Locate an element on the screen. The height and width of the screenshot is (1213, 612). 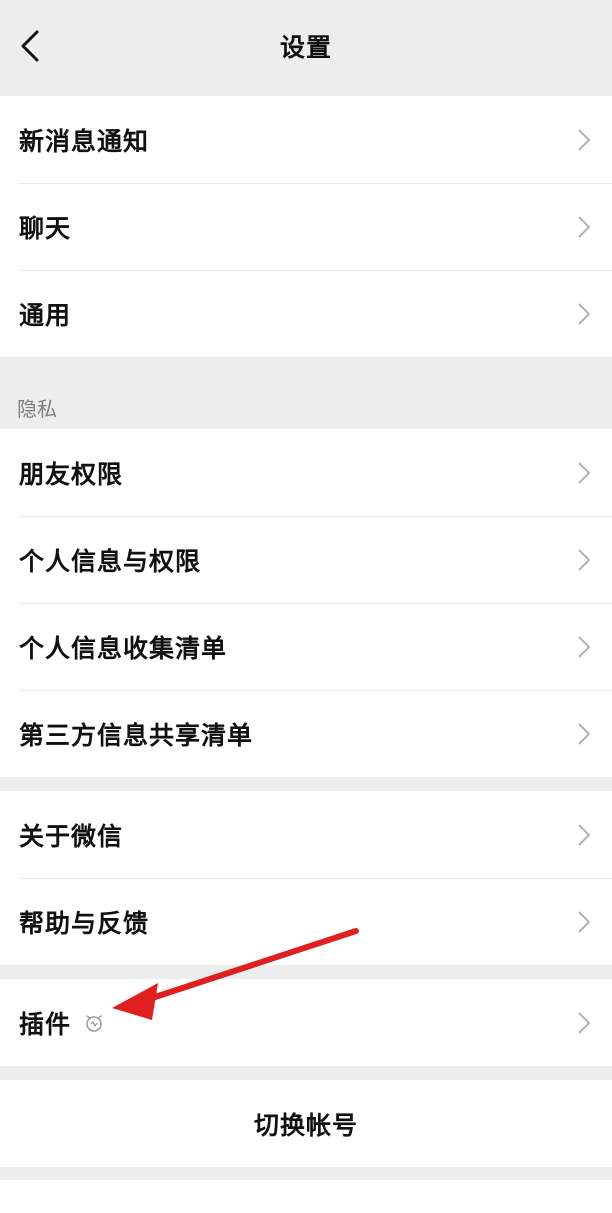
settings-item-general: 通用 is located at coordinates (306, 313).